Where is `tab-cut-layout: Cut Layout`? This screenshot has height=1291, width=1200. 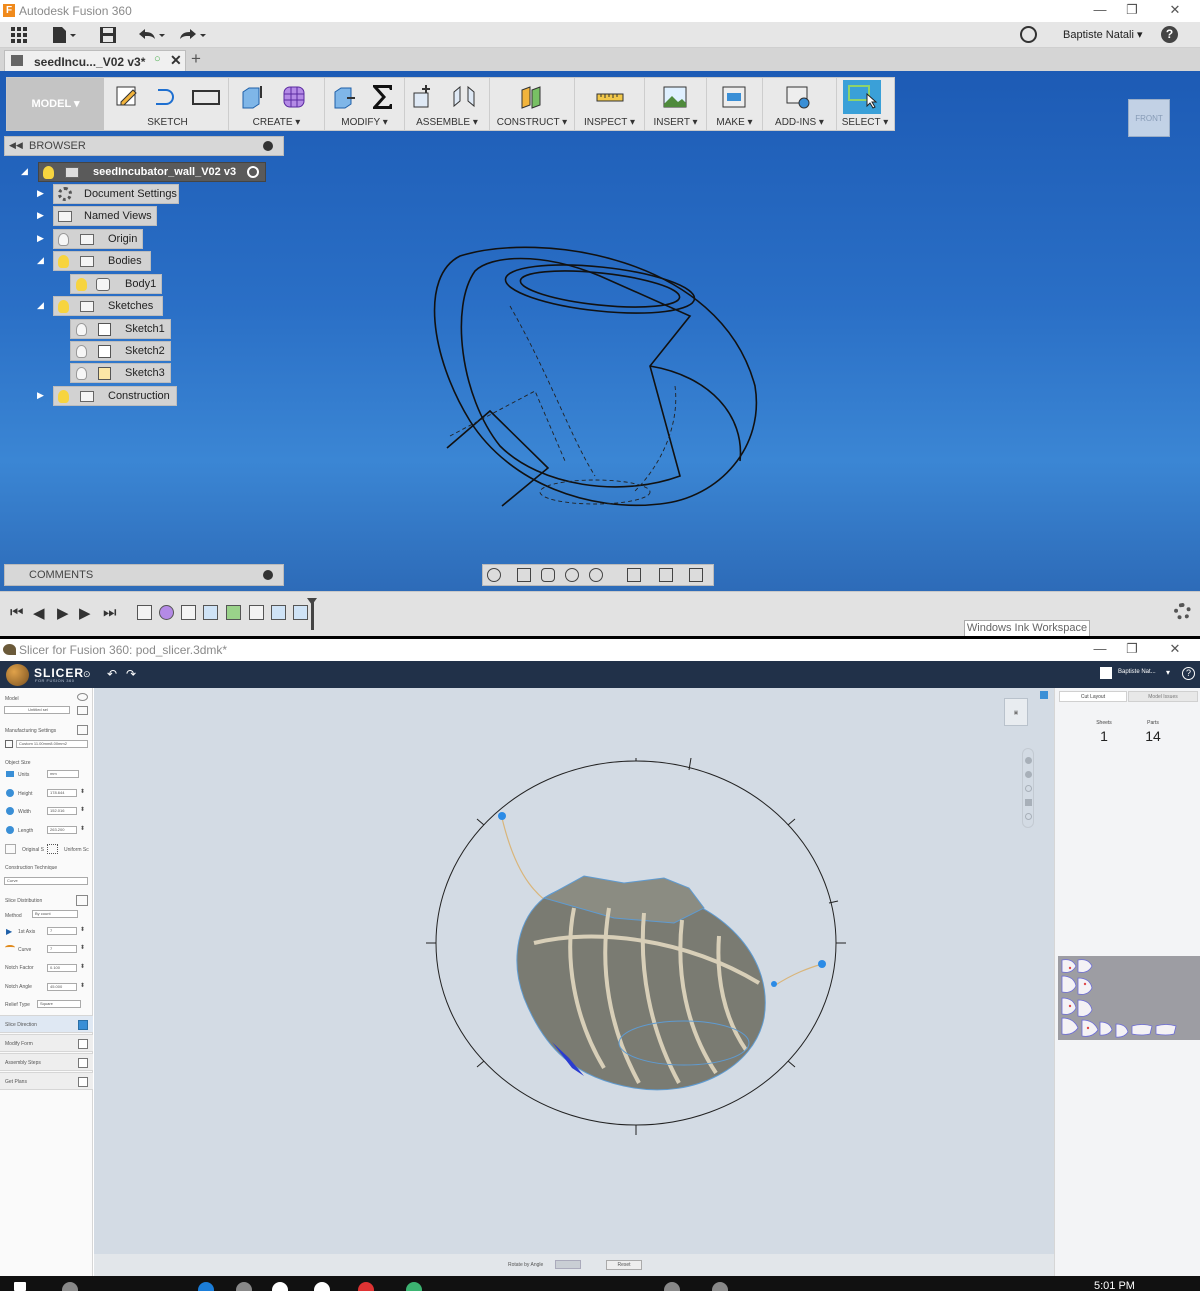
tab-cut-layout: Cut Layout is located at coordinates (1093, 696).